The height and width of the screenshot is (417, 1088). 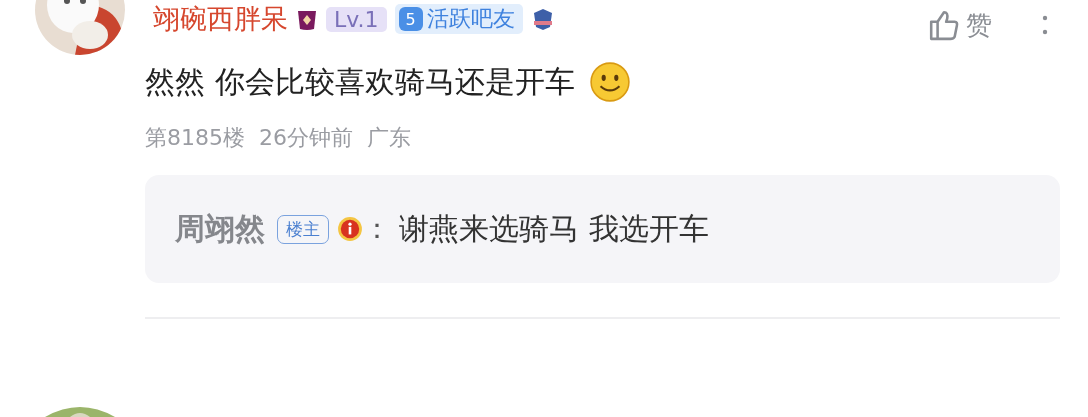 What do you see at coordinates (377, 229) in the screenshot?
I see `colon: ：` at bounding box center [377, 229].